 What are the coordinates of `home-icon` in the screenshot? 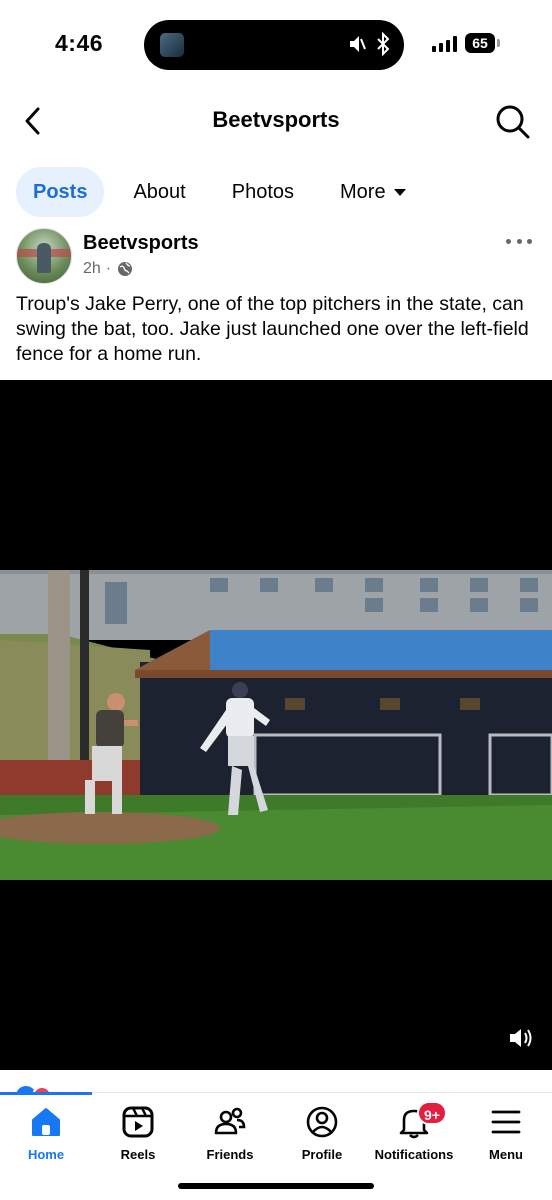 It's located at (46, 1122).